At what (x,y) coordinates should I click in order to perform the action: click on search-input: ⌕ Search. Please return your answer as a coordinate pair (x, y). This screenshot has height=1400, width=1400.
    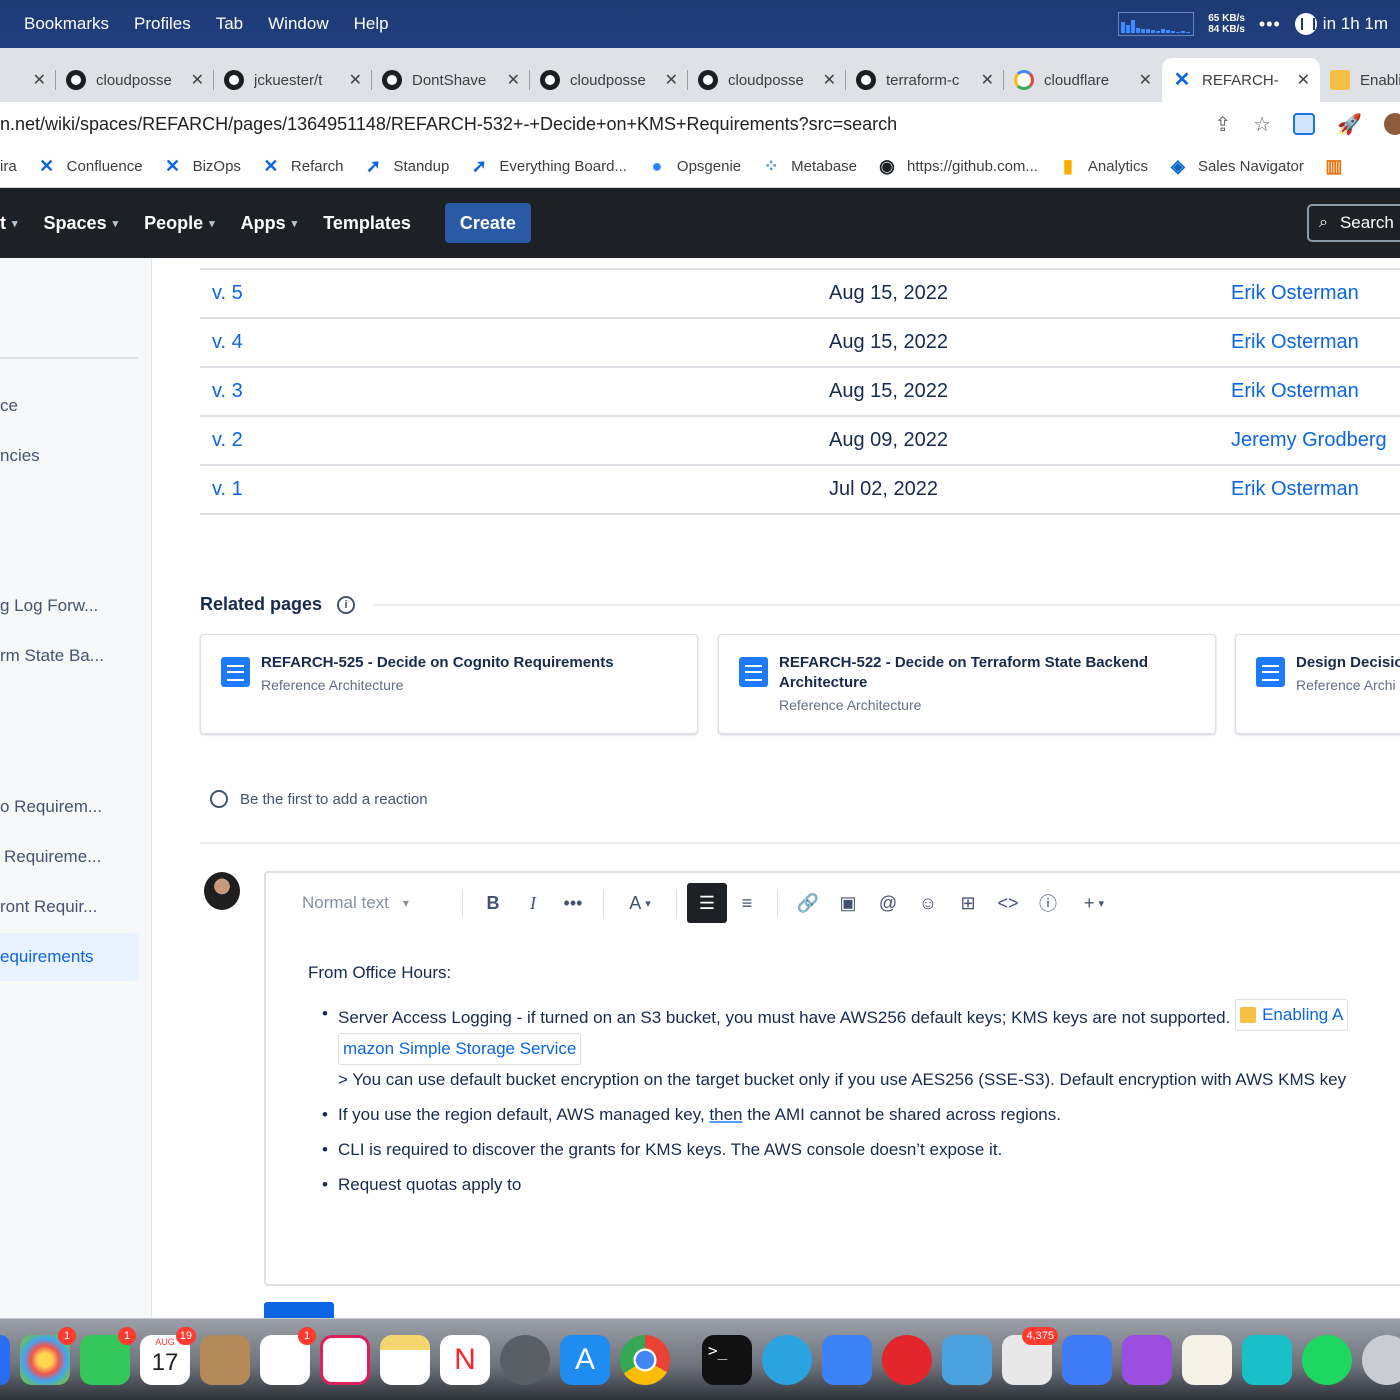
    Looking at the image, I should click on (1353, 223).